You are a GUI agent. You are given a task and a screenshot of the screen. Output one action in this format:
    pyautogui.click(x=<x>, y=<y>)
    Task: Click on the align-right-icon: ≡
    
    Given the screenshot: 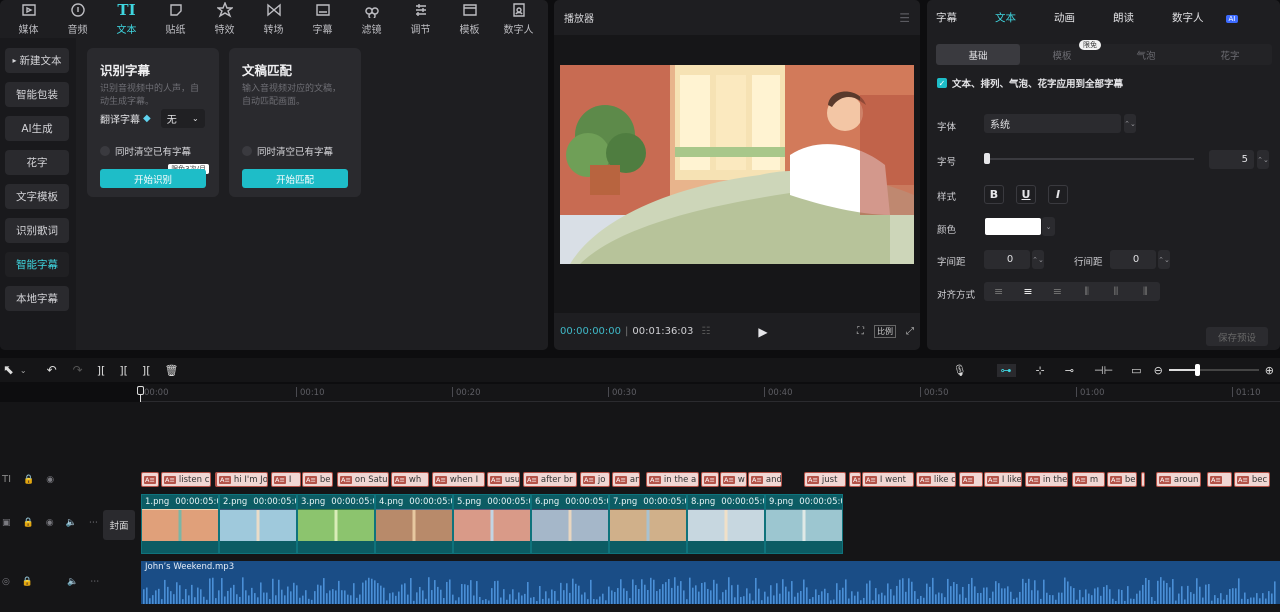 What is the action you would take?
    pyautogui.click(x=1057, y=291)
    